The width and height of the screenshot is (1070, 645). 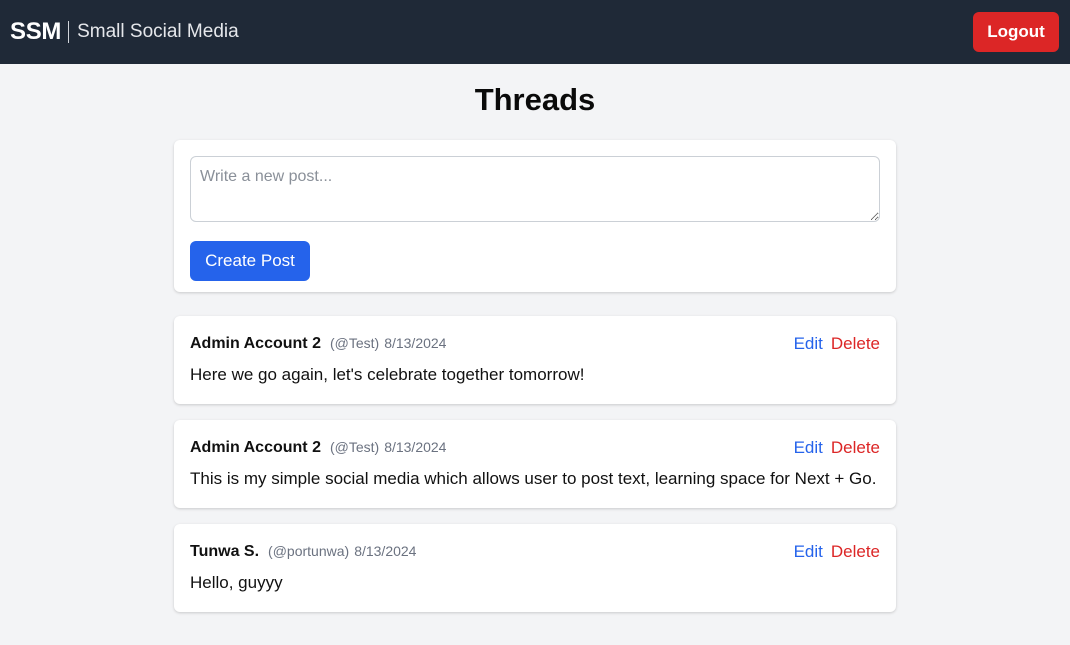 I want to click on brand: SSM Small Social Media, so click(x=124, y=32).